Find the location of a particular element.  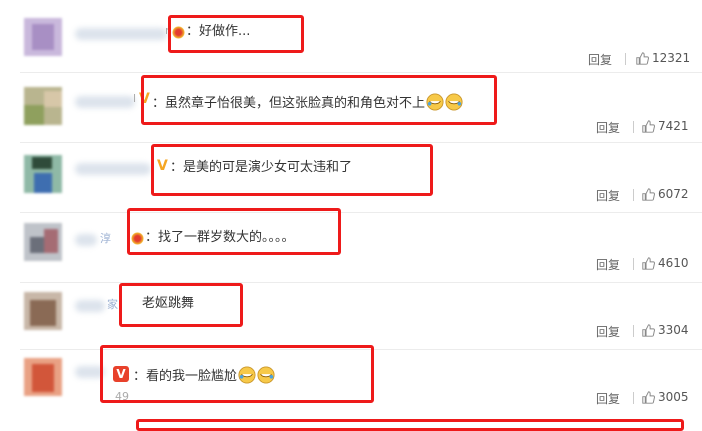

highlight-box-partial is located at coordinates (410, 425).